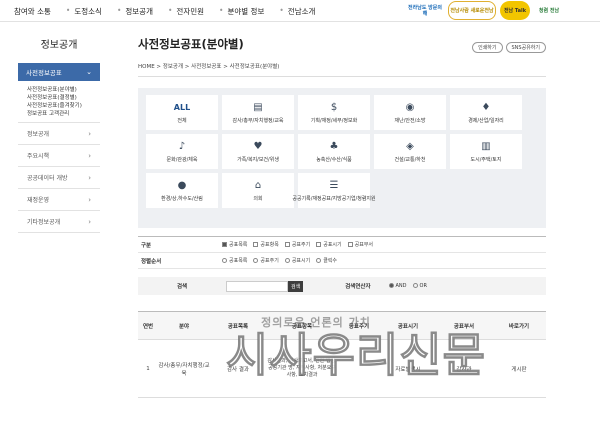 This screenshot has width=600, height=422. I want to click on category-icon: ♦, so click(486, 107).